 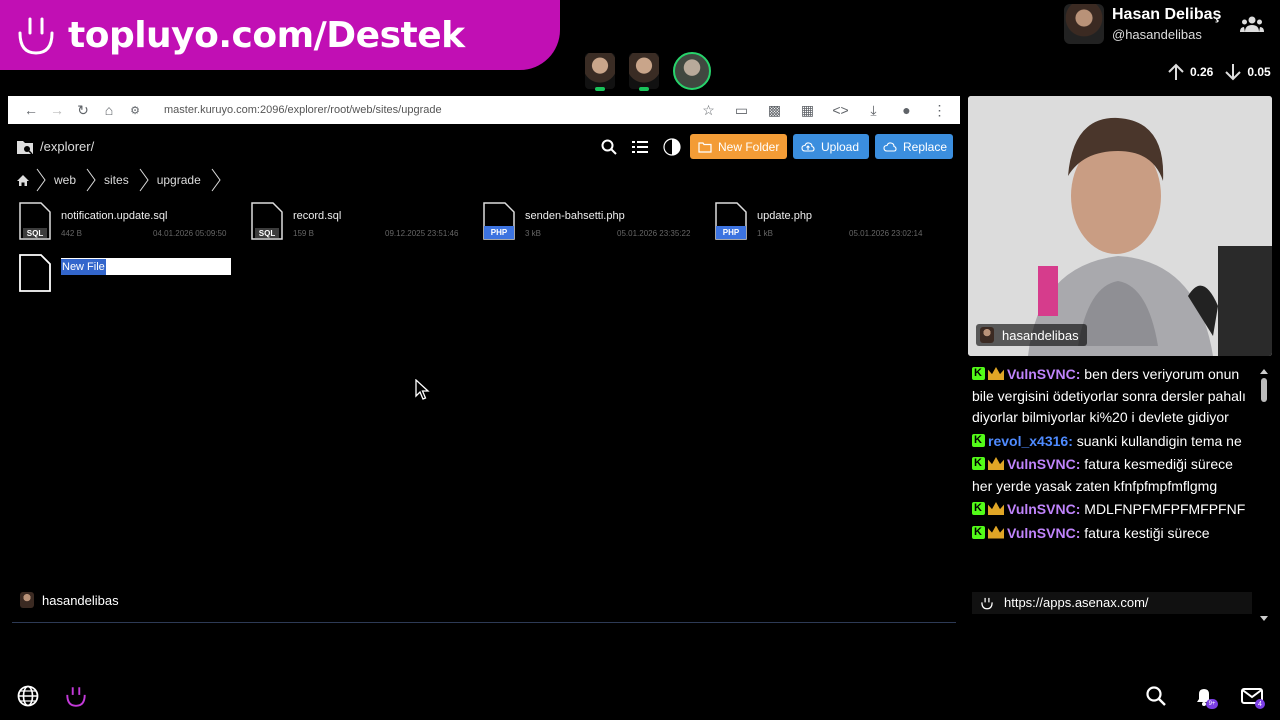 What do you see at coordinates (109, 110) in the screenshot?
I see `home-icon: ⌂` at bounding box center [109, 110].